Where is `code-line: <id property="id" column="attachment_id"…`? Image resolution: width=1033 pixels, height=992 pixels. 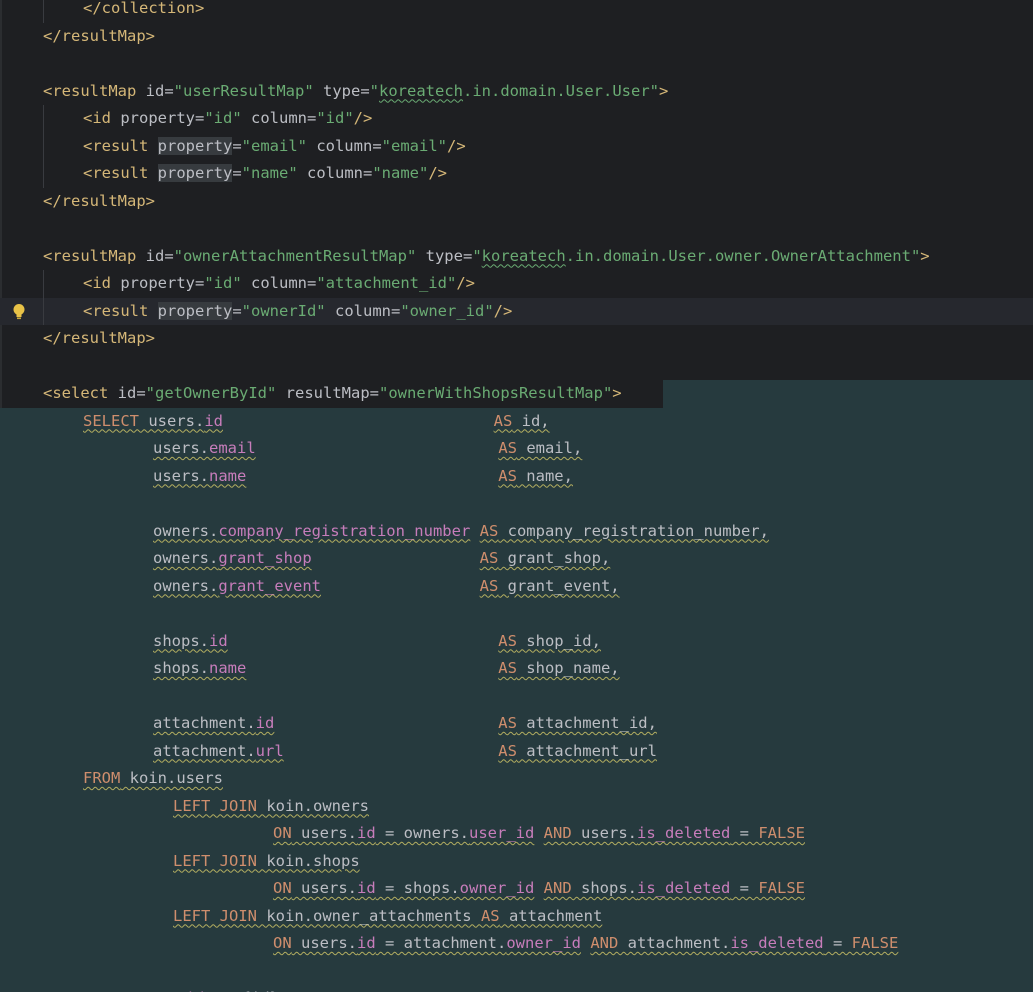
code-line: <id property="id" column="attachment_id"… is located at coordinates (516, 284).